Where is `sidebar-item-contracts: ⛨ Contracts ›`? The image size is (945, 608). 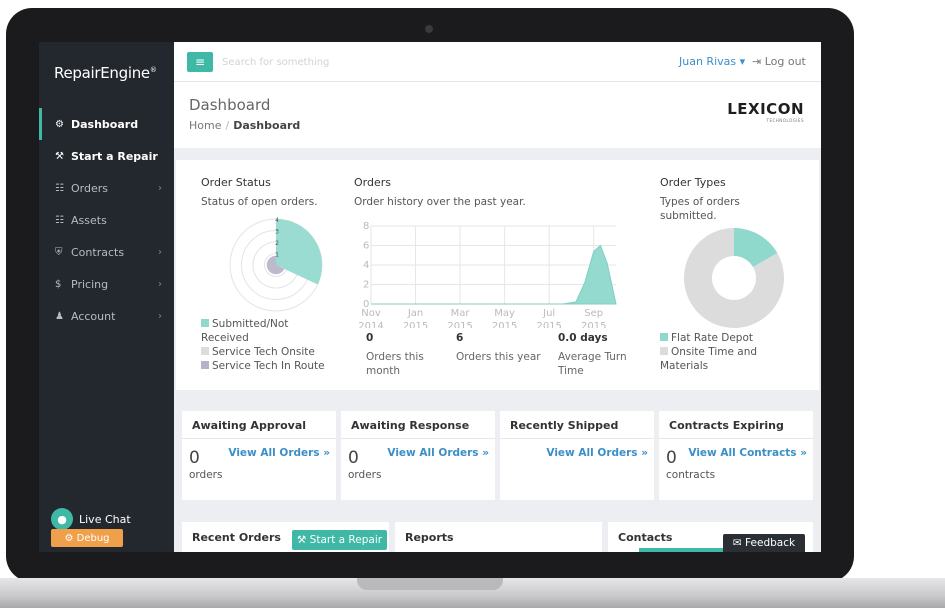 sidebar-item-contracts: ⛨ Contracts › is located at coordinates (106, 252).